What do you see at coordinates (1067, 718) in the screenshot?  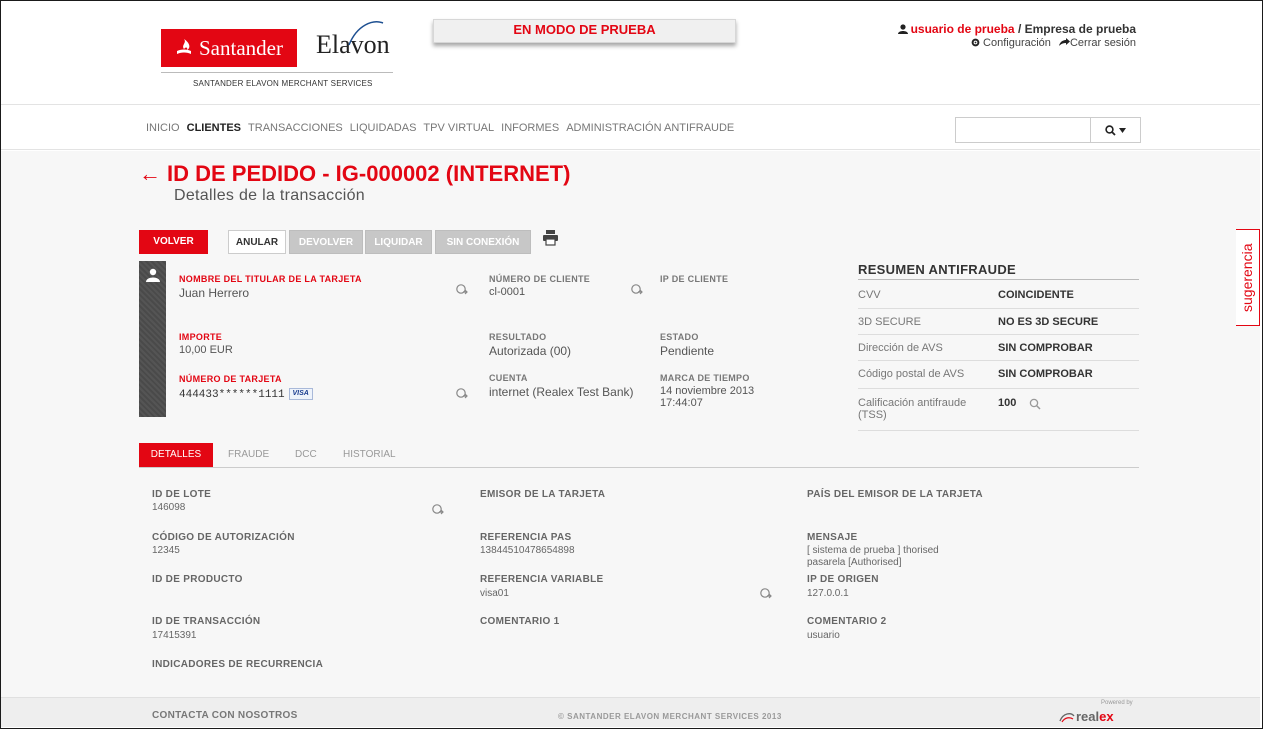 I see `realex-logo-icon` at bounding box center [1067, 718].